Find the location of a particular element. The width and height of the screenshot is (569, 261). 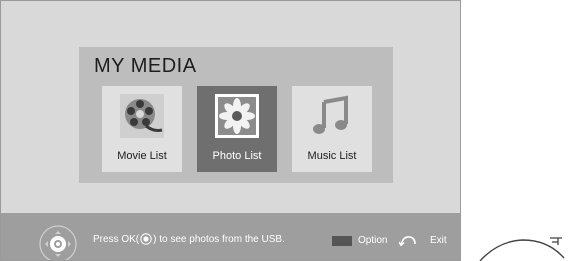

back-arrow-icon is located at coordinates (407, 241).